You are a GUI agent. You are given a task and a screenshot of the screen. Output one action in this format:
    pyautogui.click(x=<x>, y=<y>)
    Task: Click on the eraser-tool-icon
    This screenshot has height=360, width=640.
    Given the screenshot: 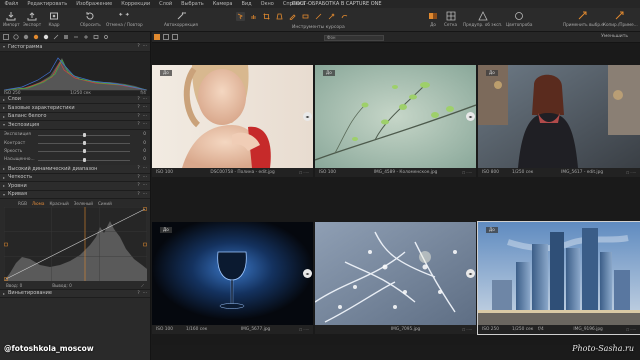 What is the action you would take?
    pyautogui.click(x=305, y=16)
    